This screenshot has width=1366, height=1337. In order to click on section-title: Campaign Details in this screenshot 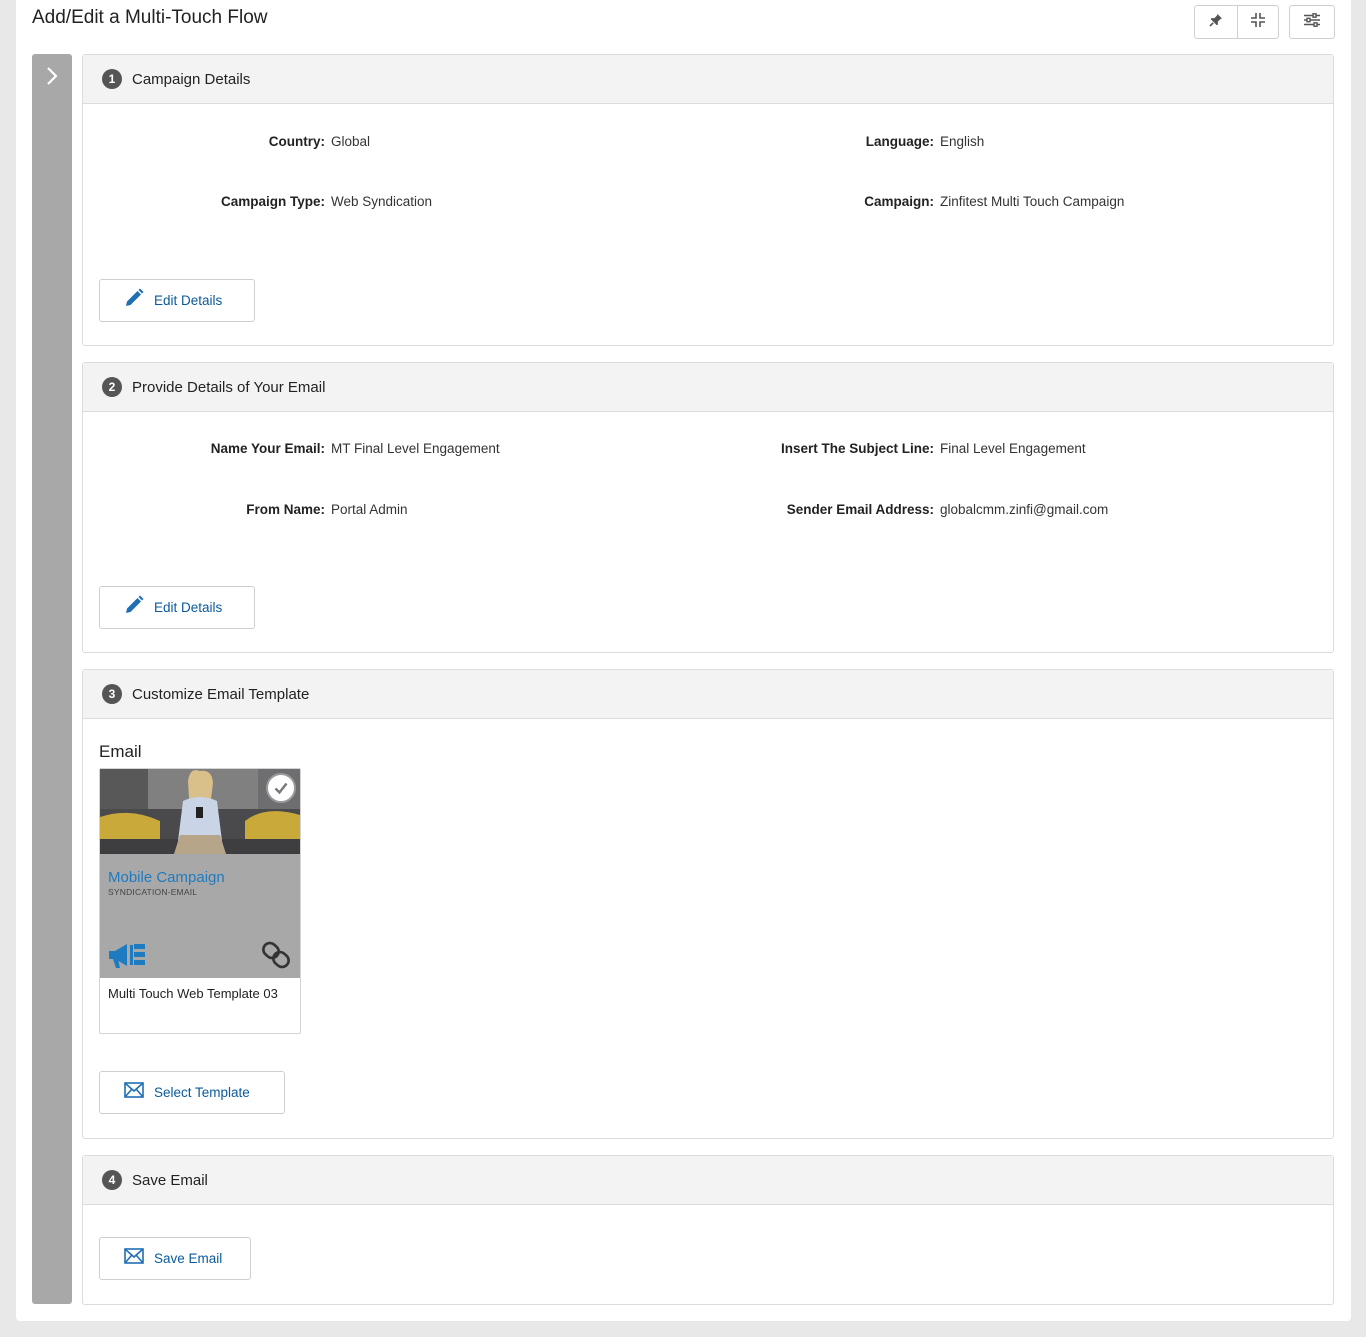, I will do `click(191, 79)`.